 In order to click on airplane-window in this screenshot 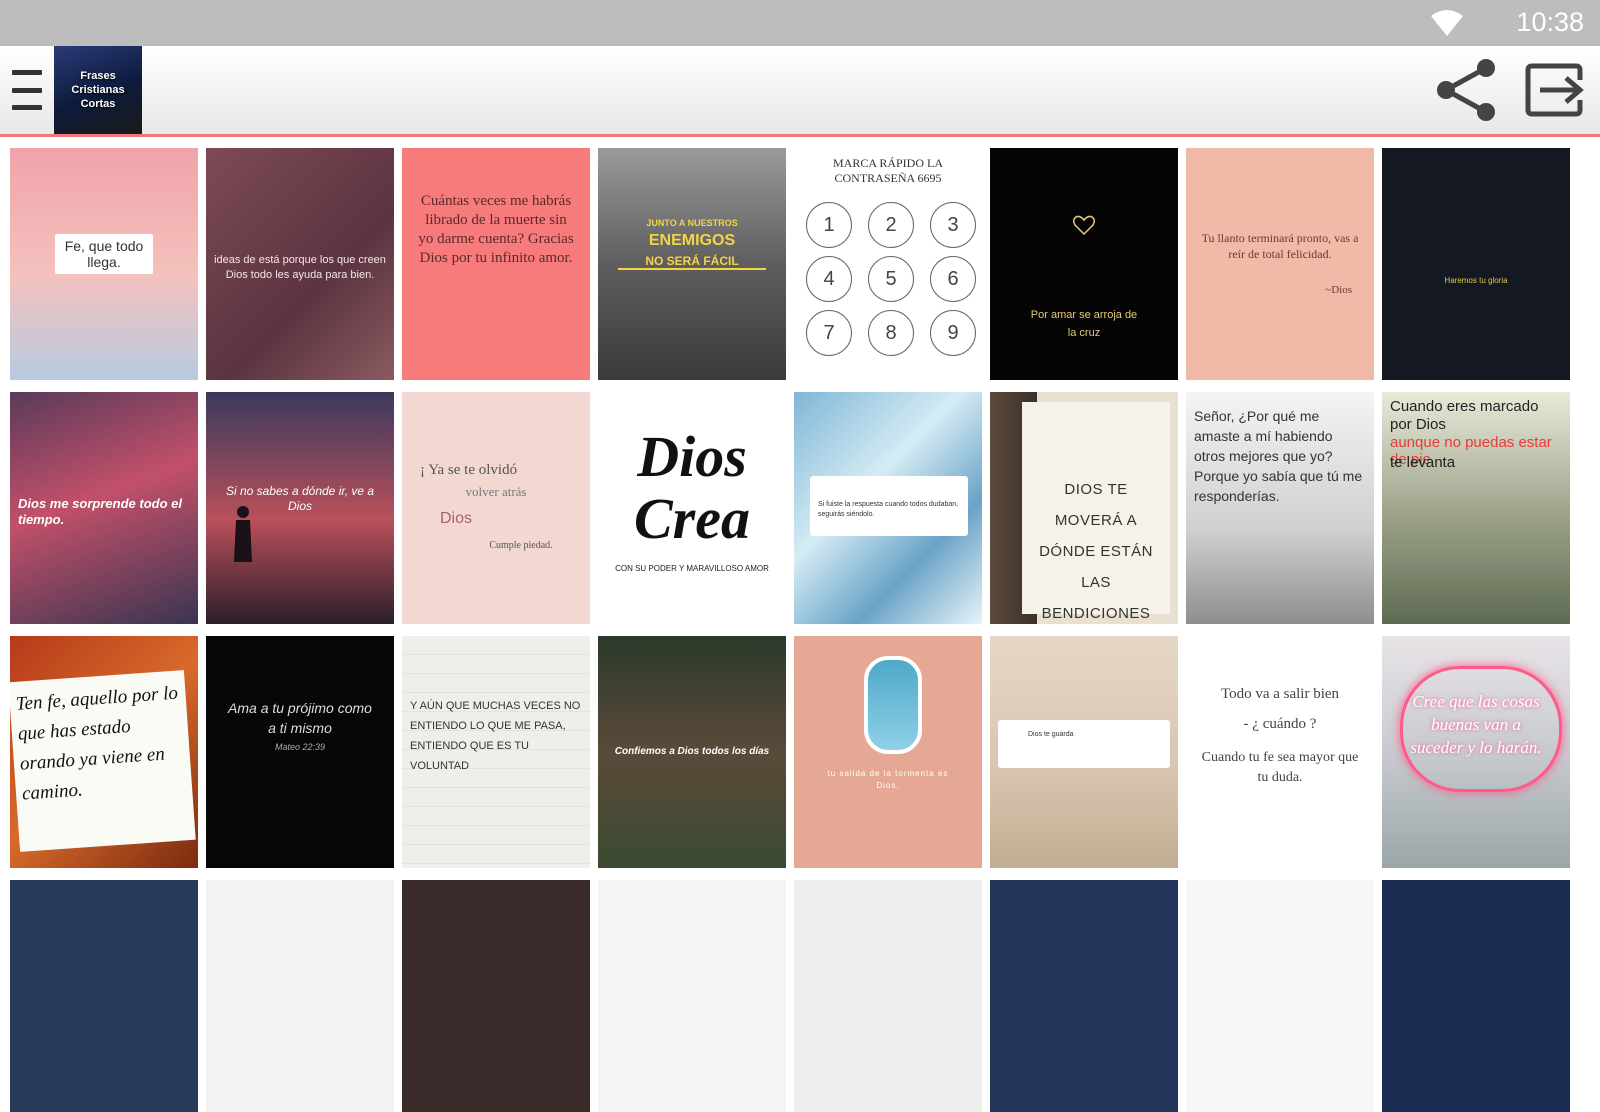, I will do `click(893, 705)`.